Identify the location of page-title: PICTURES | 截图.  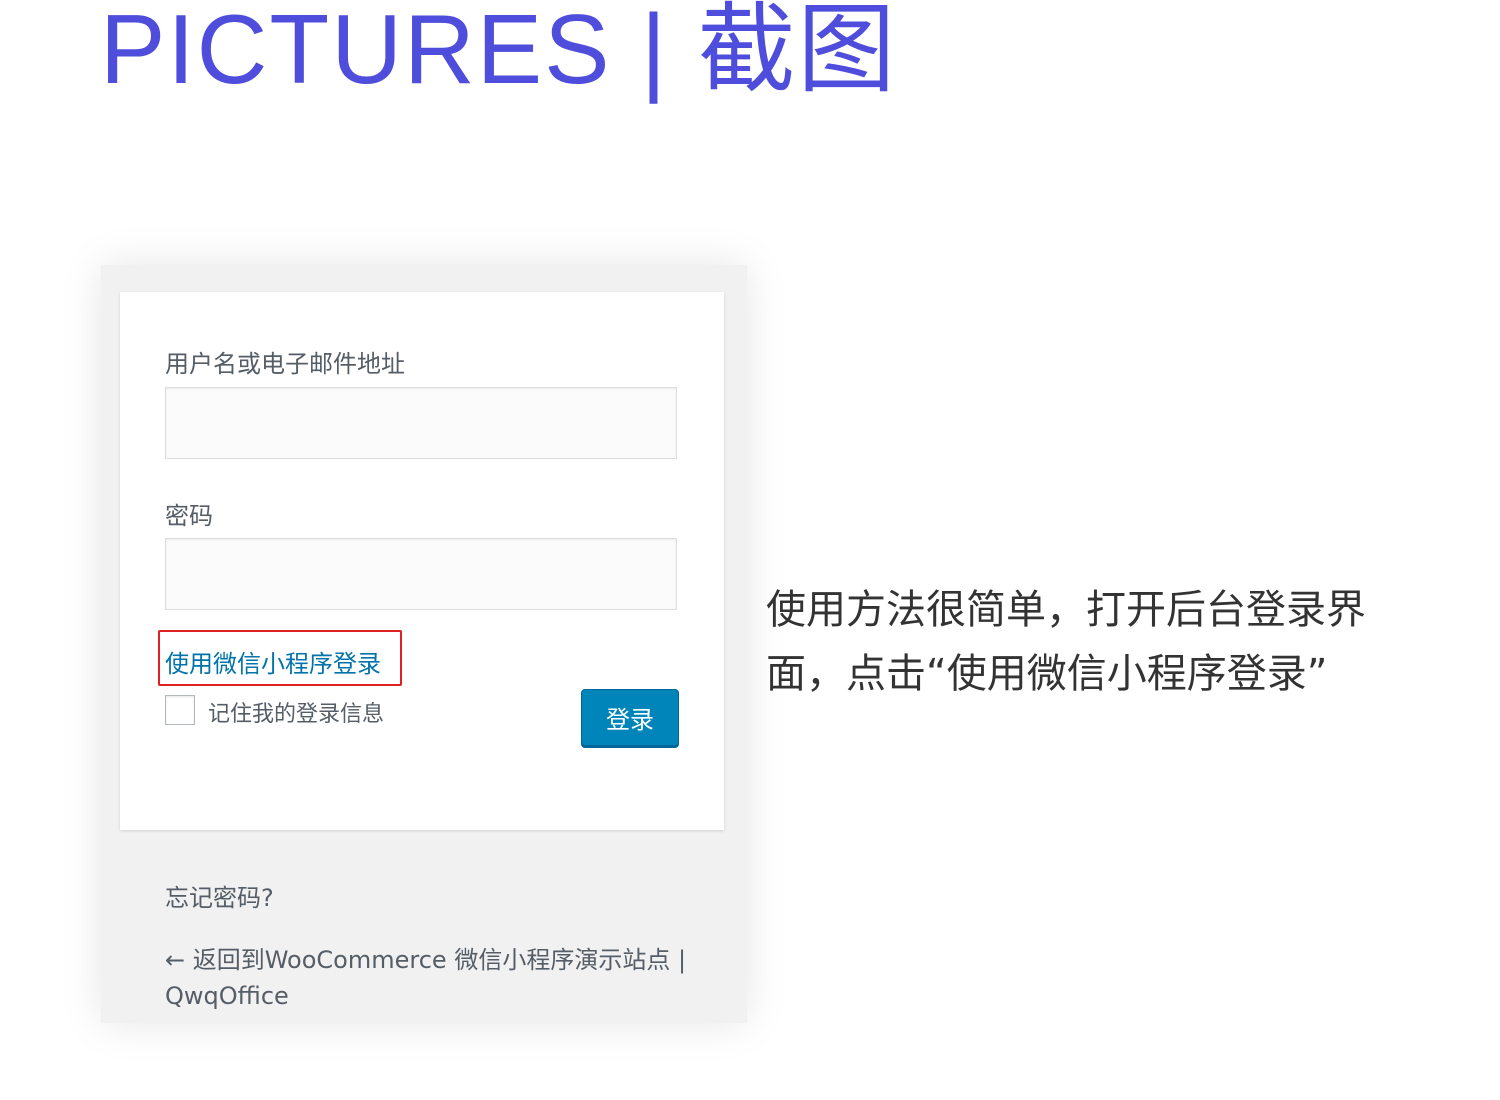
(499, 52).